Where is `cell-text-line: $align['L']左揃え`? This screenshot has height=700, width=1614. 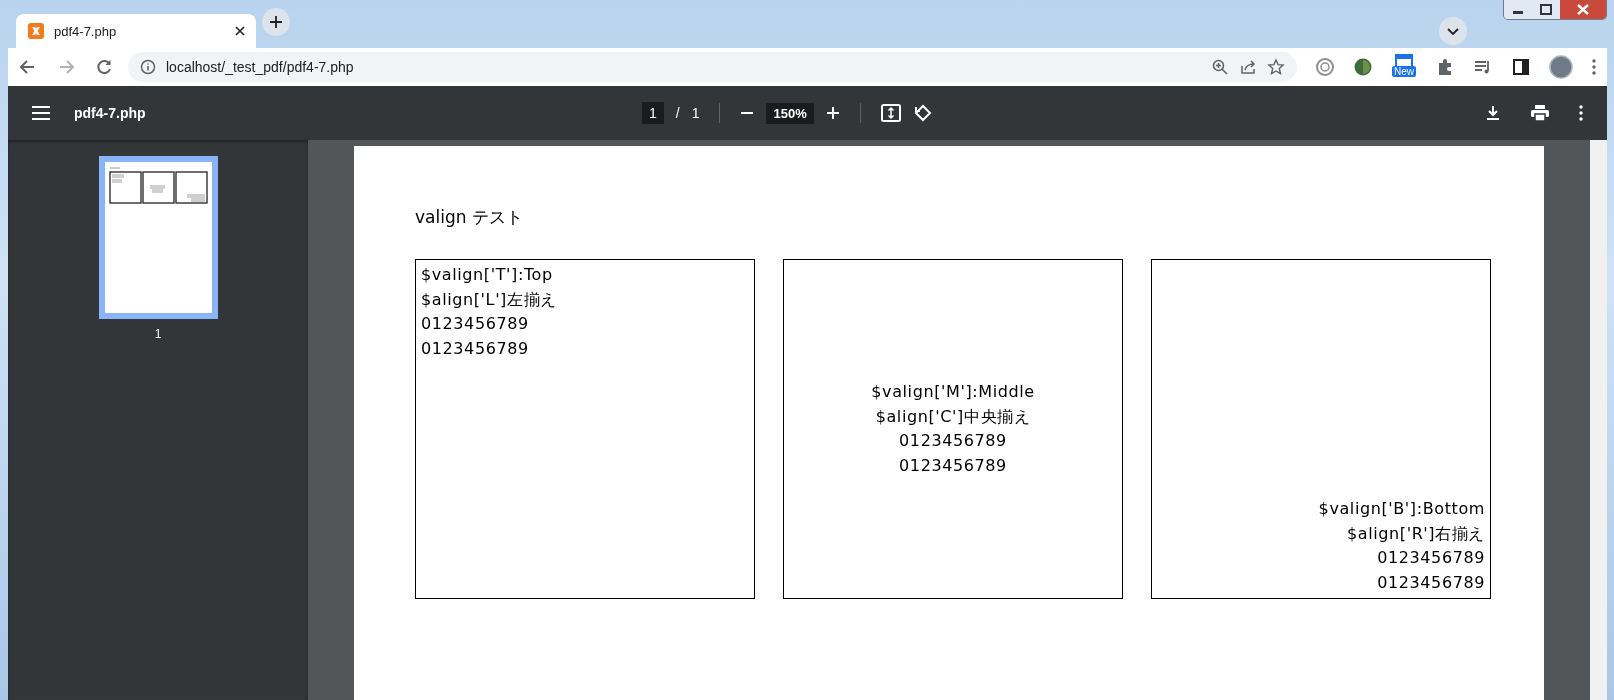 cell-text-line: $align['L']左揃え is located at coordinates (489, 299).